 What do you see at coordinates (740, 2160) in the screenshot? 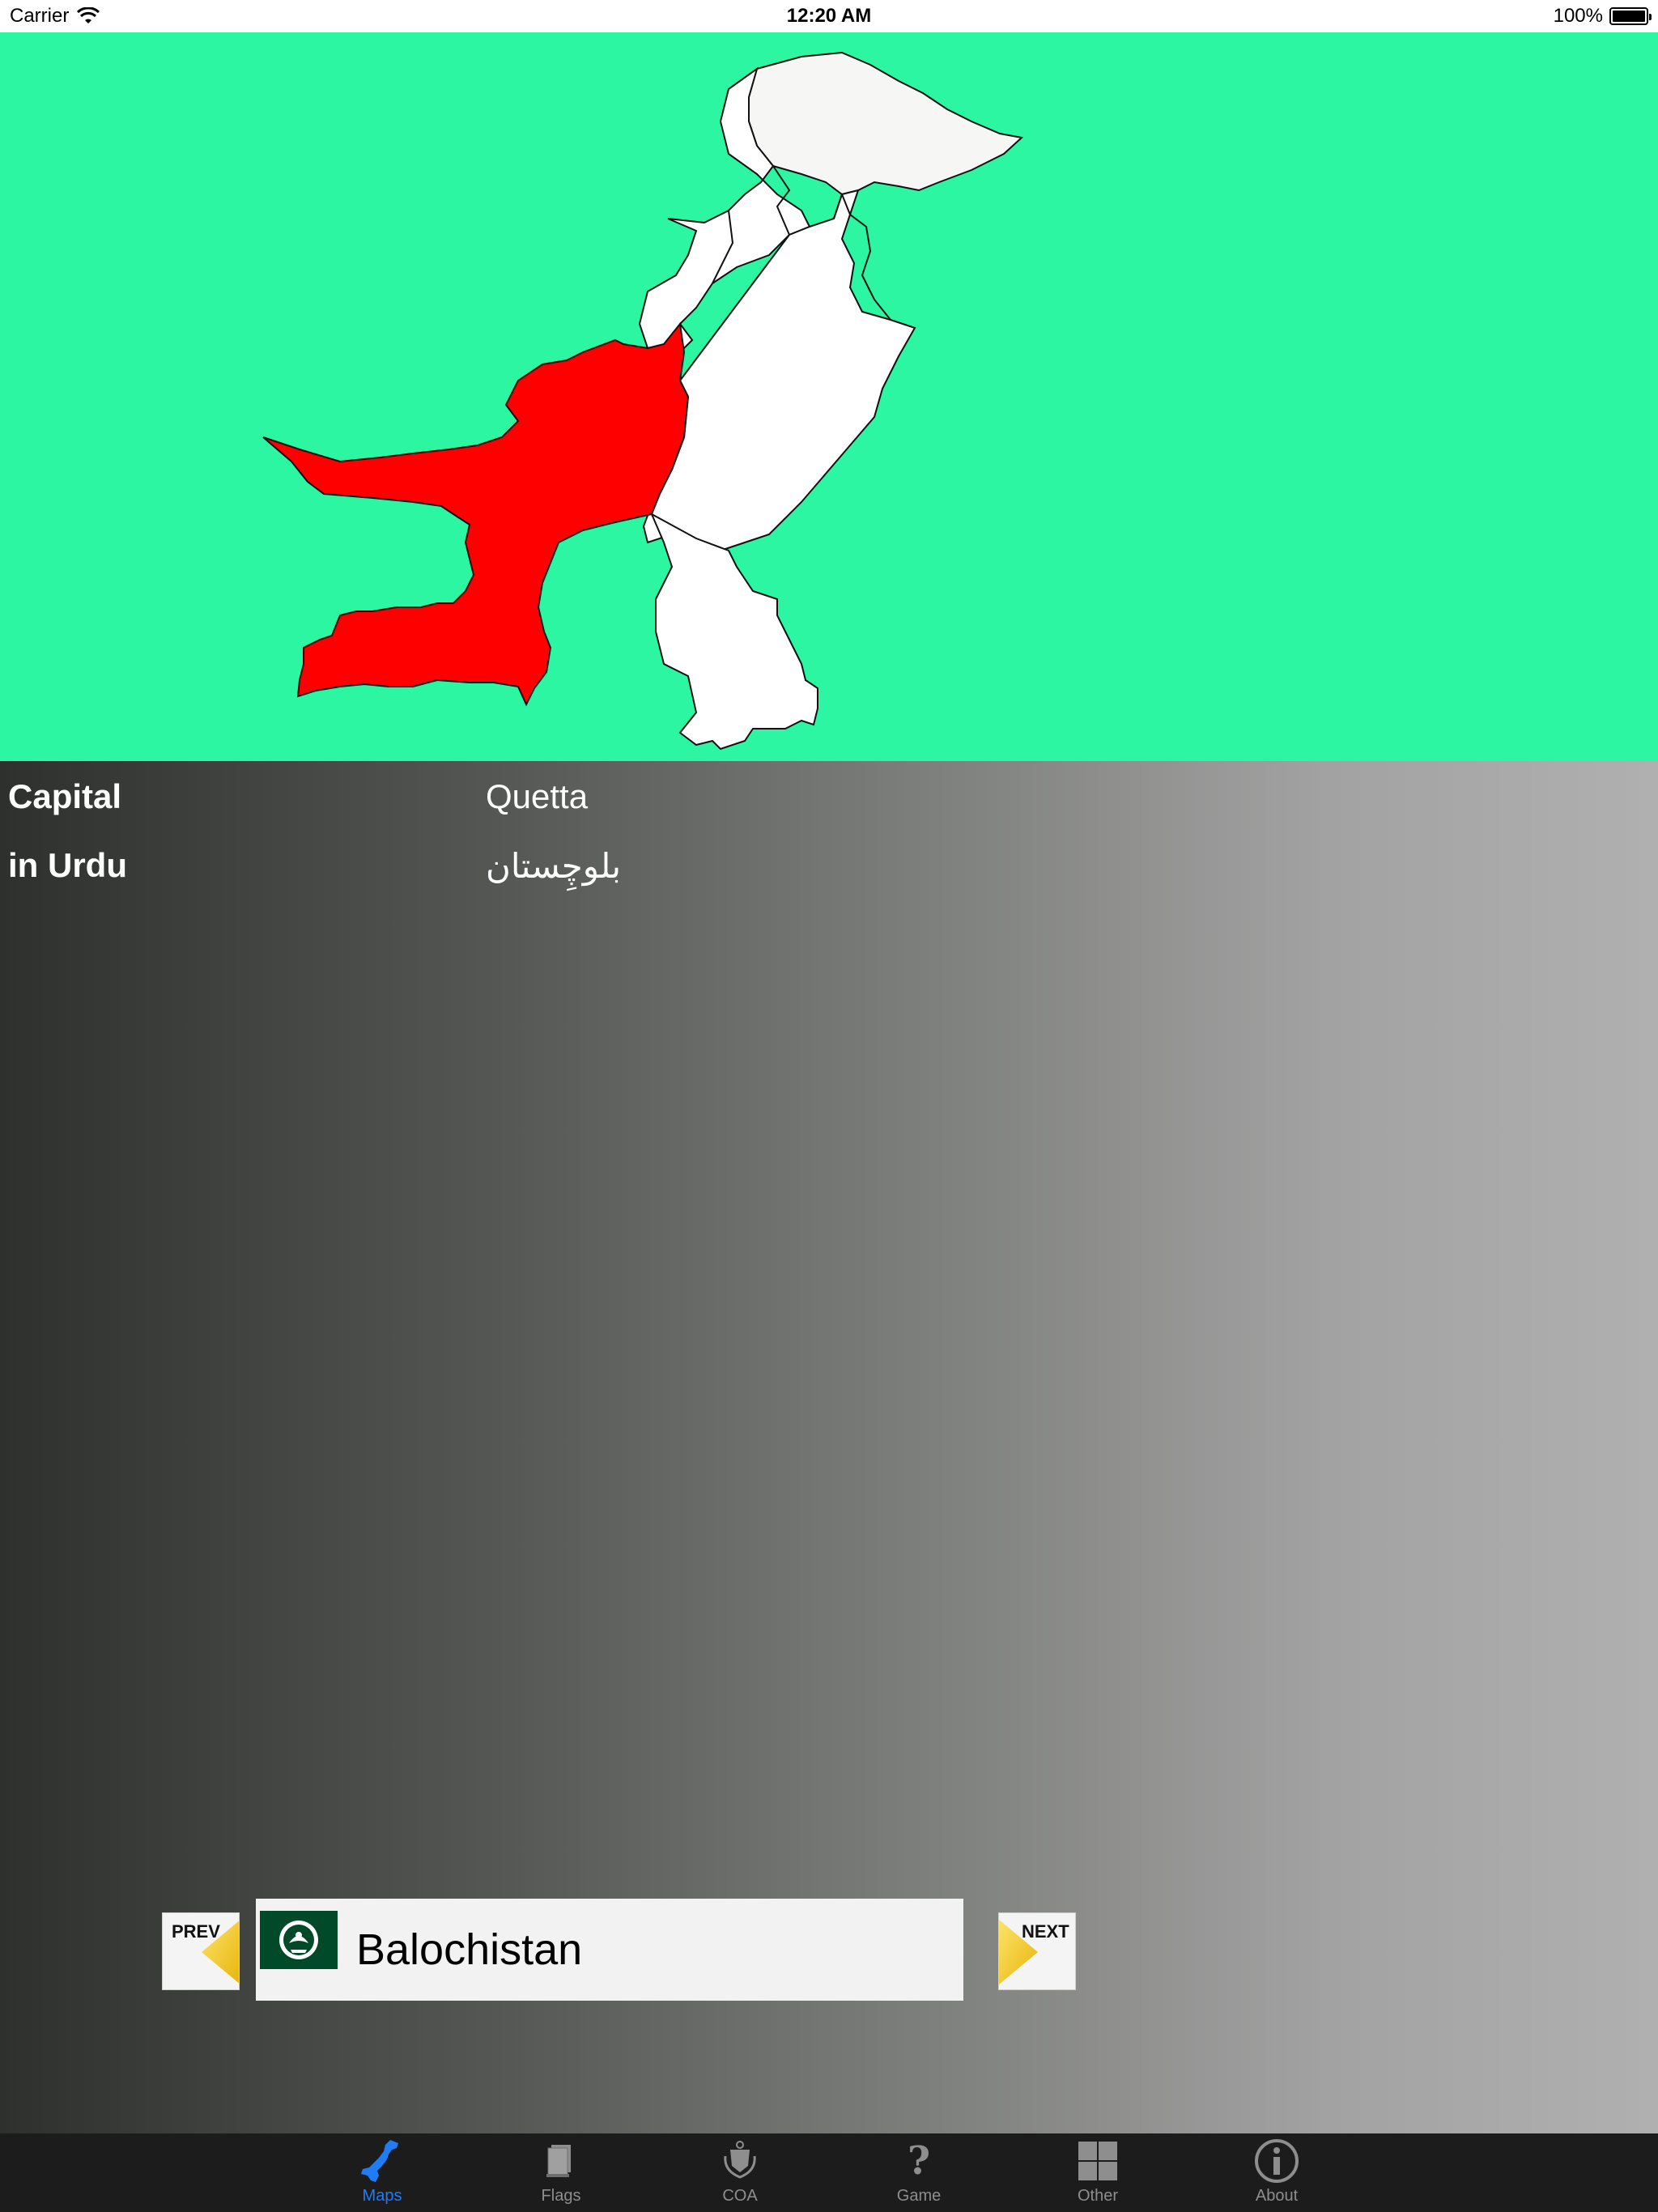
I see `emblem-icon` at bounding box center [740, 2160].